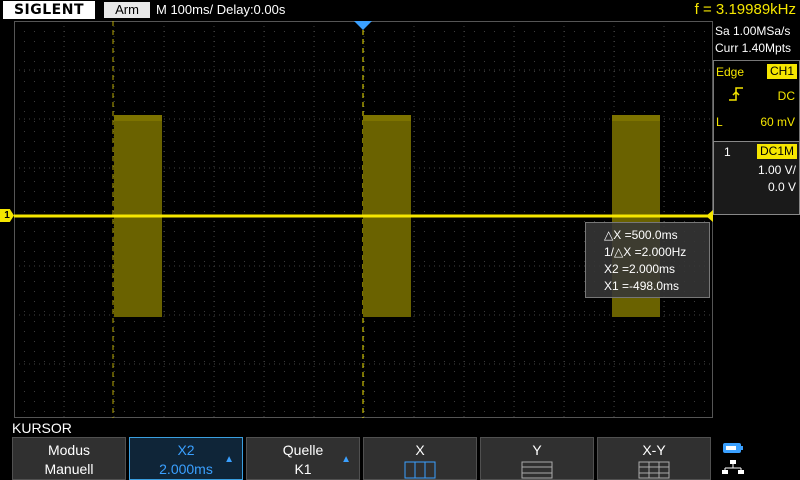 This screenshot has width=800, height=480. Describe the element at coordinates (303, 458) in the screenshot. I see `source-softkey: Quelle K1 ▲` at that location.